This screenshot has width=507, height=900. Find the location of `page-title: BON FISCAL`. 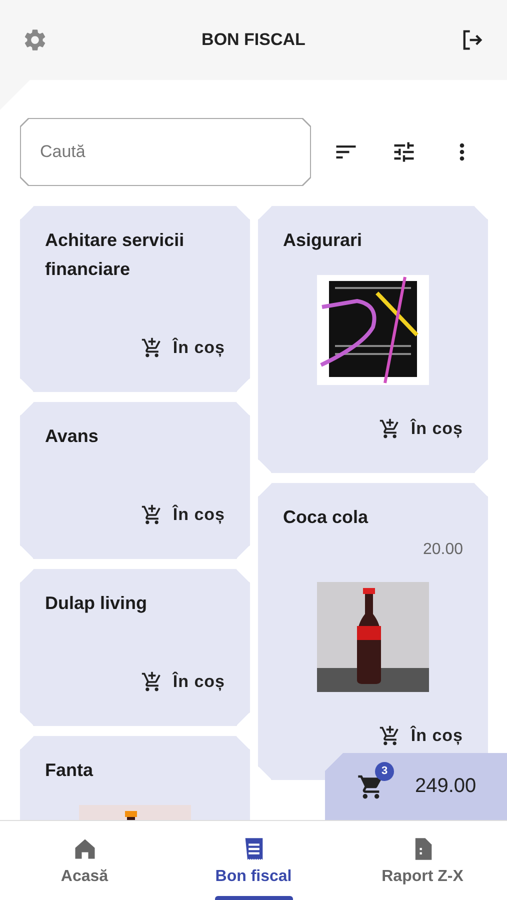

page-title: BON FISCAL is located at coordinates (254, 40).